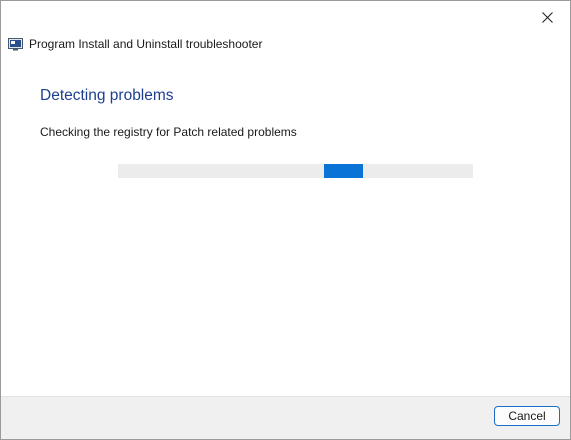 The height and width of the screenshot is (440, 571). I want to click on cancel-button: Cancel, so click(527, 416).